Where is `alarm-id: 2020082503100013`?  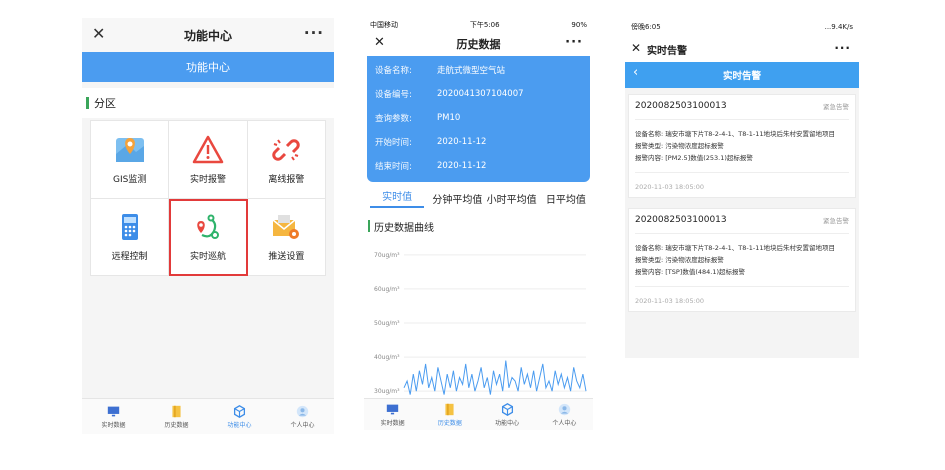
alarm-id: 2020082503100013 is located at coordinates (681, 220).